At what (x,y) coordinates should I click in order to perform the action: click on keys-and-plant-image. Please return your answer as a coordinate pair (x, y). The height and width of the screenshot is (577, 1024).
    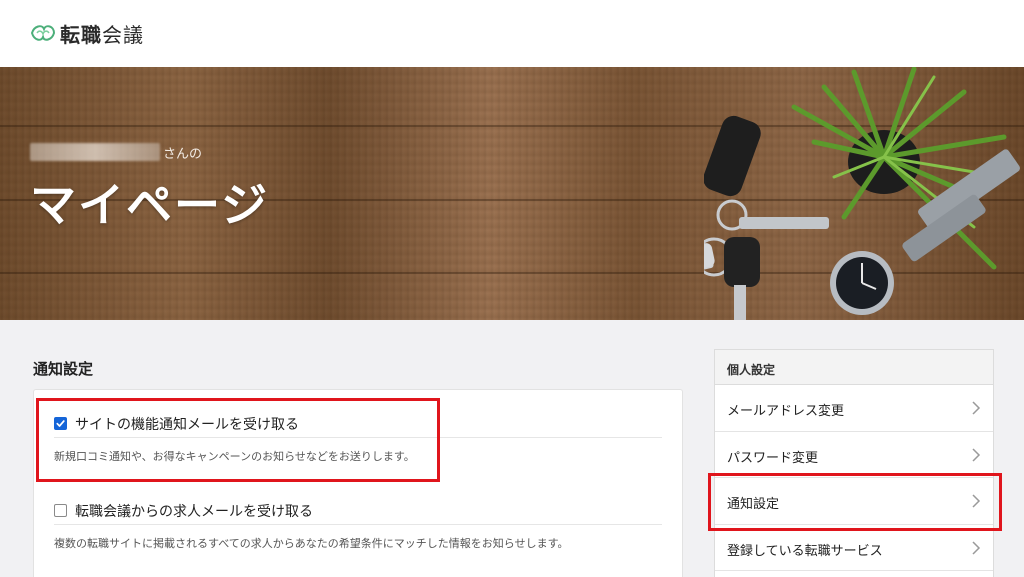
    Looking at the image, I should click on (862, 193).